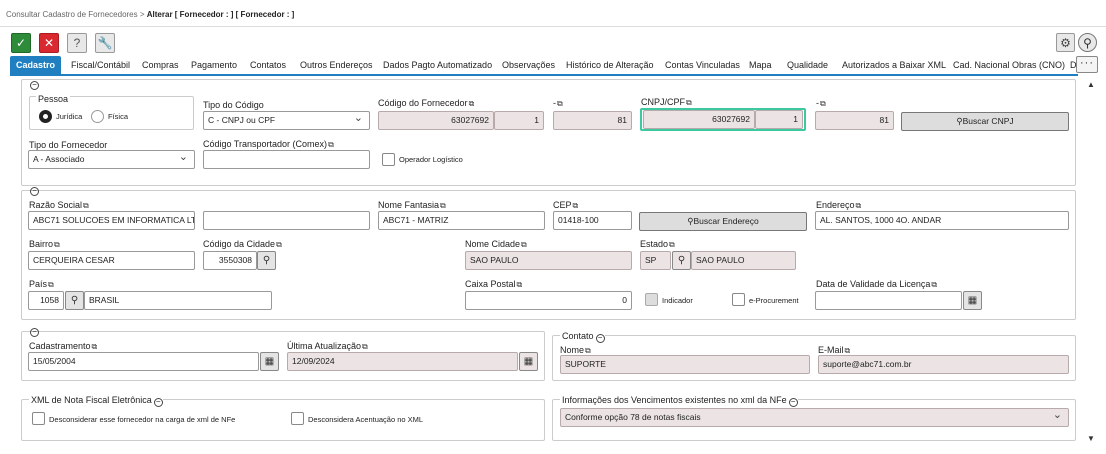 The image size is (1106, 454). Describe the element at coordinates (77, 43) in the screenshot. I see `help-button: ?` at that location.